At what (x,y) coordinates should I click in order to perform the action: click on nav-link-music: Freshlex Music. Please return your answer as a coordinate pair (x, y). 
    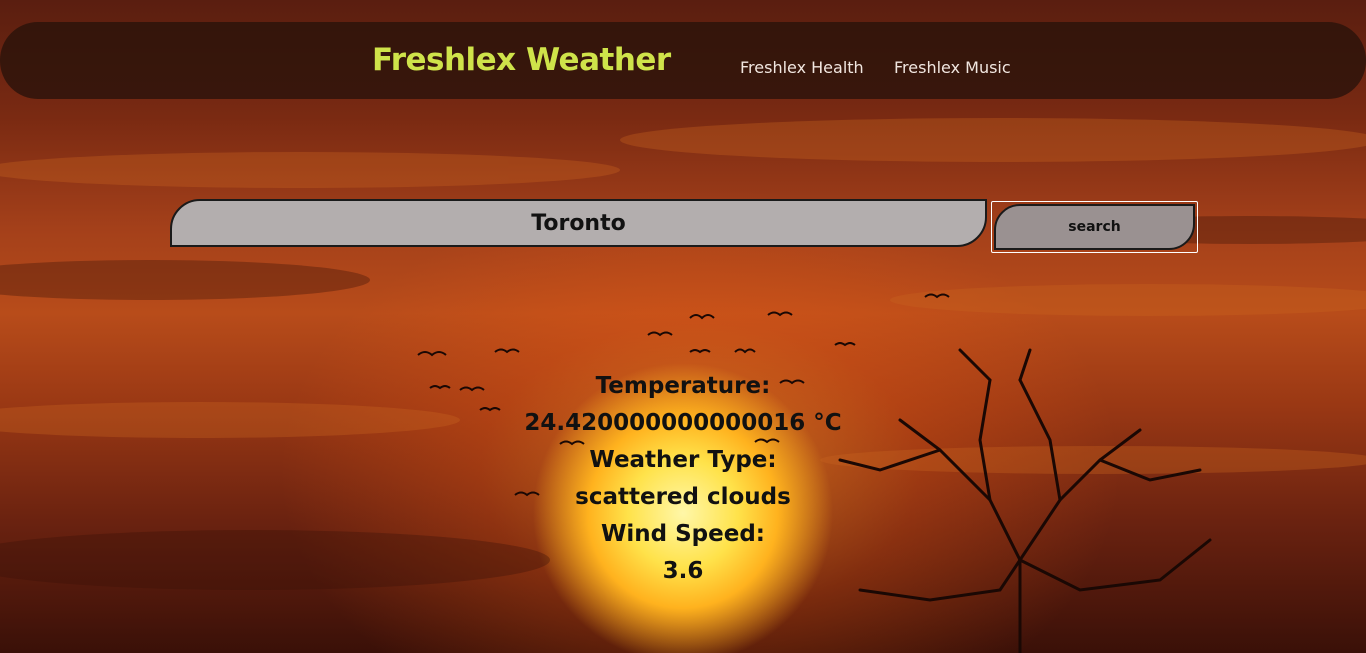
    Looking at the image, I should click on (952, 67).